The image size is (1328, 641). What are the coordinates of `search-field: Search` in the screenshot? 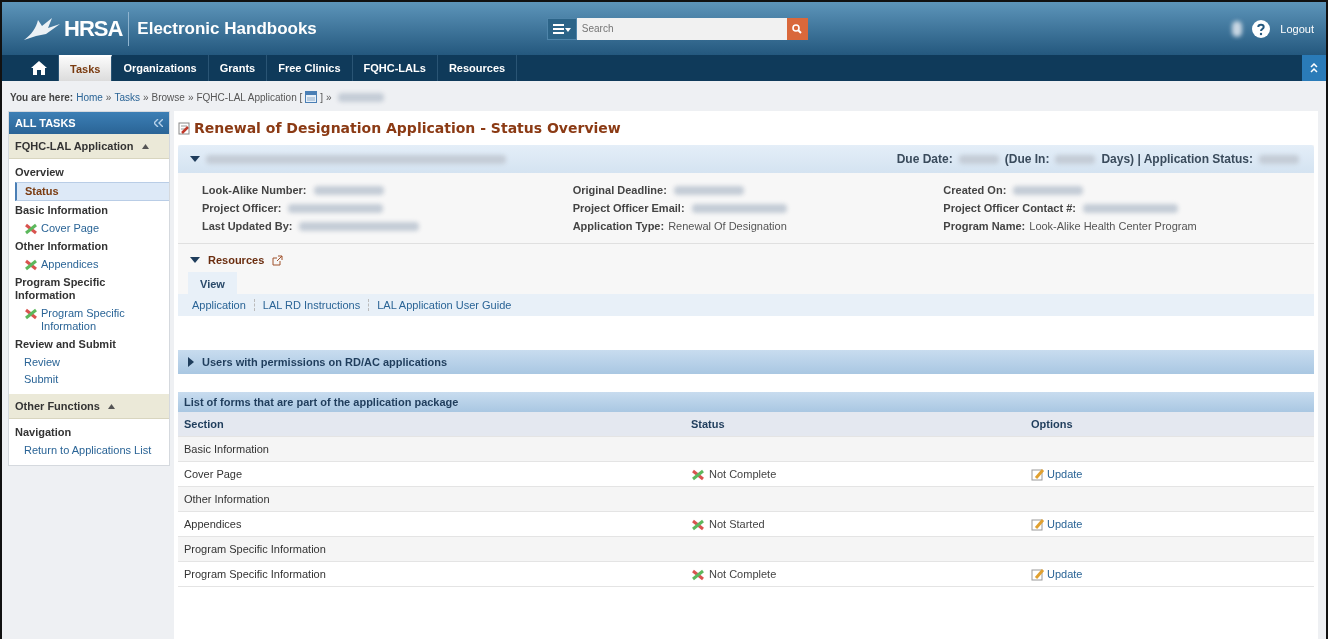 It's located at (681, 28).